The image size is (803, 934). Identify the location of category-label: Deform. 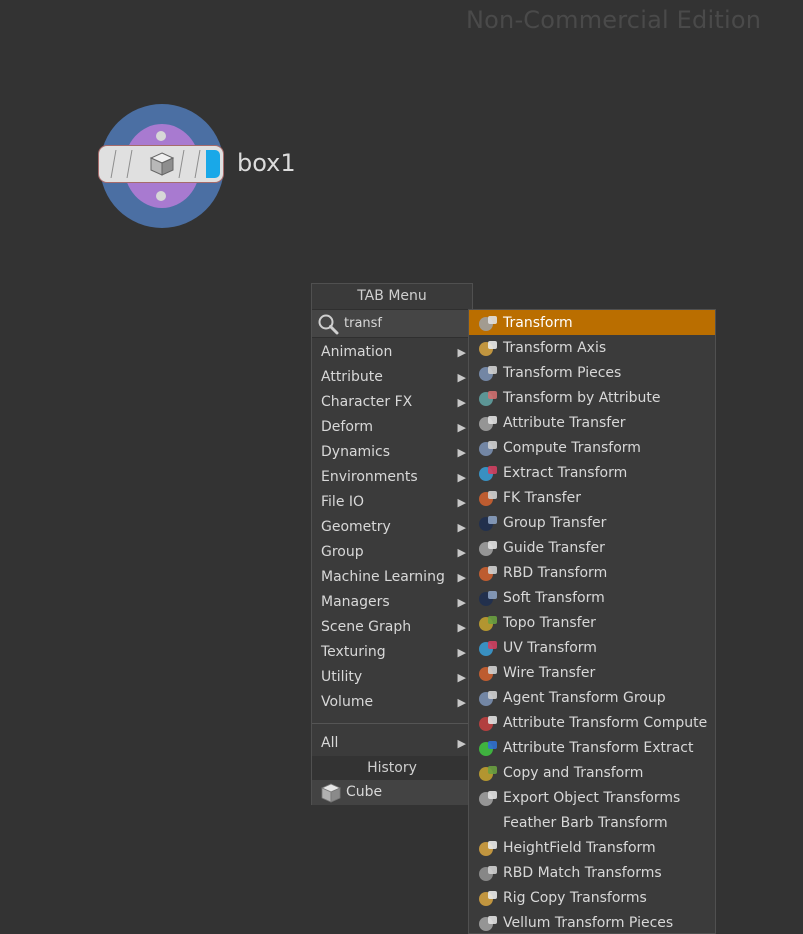
(347, 427).